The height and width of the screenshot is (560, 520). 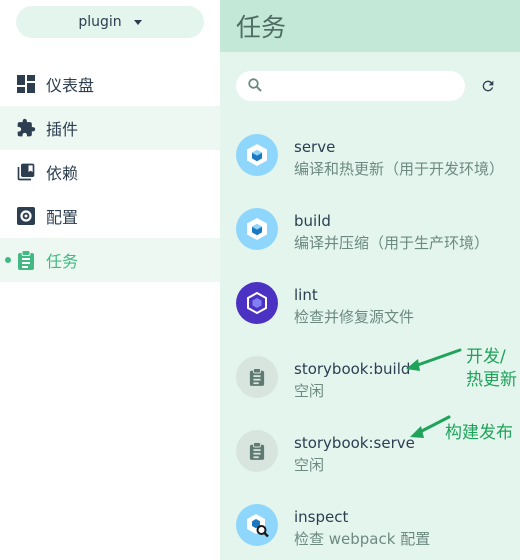 What do you see at coordinates (137, 22) in the screenshot?
I see `chevron-down-icon` at bounding box center [137, 22].